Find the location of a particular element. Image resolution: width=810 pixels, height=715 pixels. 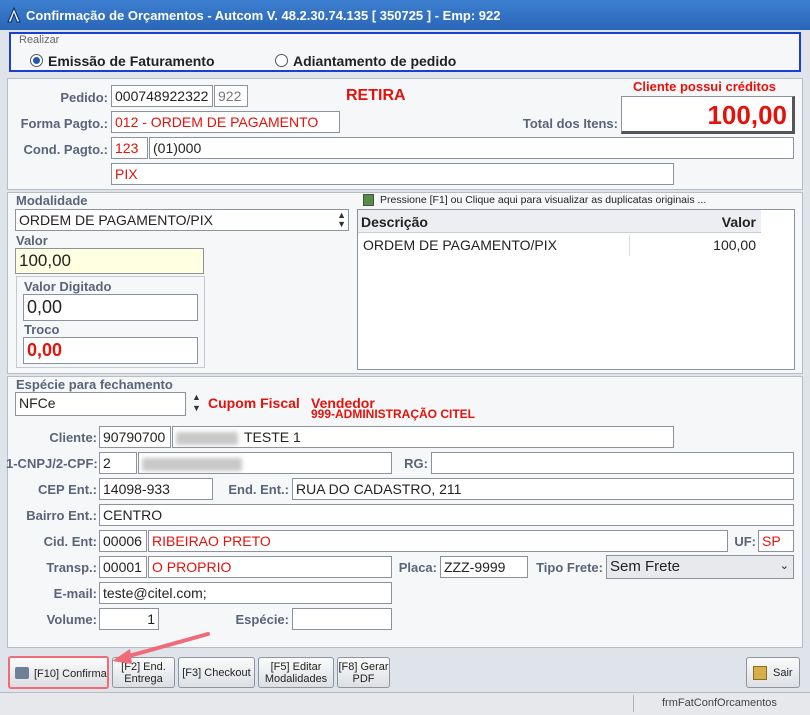

rg-input is located at coordinates (612, 463).